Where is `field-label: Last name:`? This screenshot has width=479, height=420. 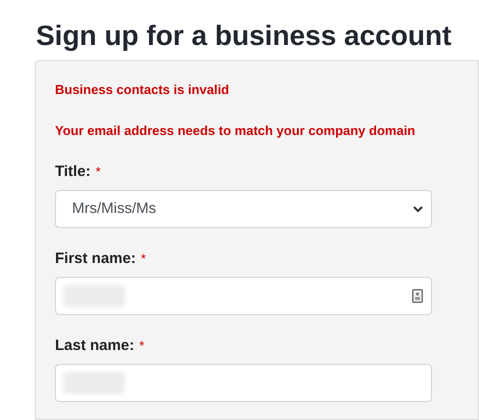
field-label: Last name: is located at coordinates (94, 346).